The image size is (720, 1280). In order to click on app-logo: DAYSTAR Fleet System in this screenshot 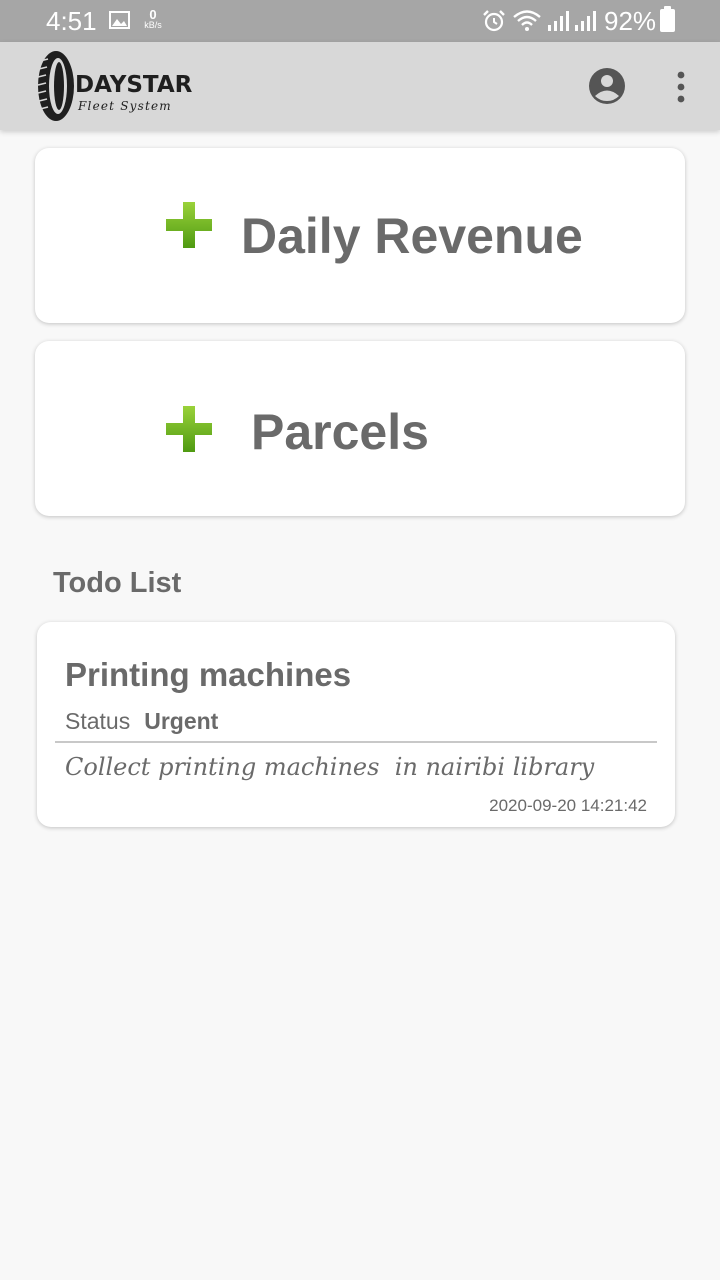, I will do `click(116, 86)`.